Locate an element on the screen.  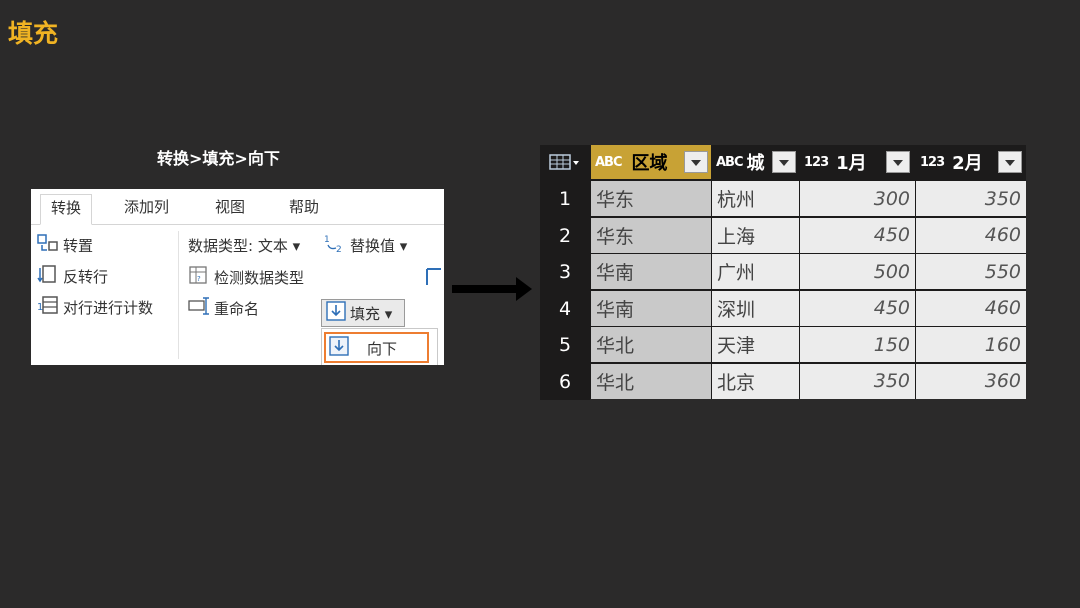
detect-type-icon: ? is located at coordinates (199, 277).